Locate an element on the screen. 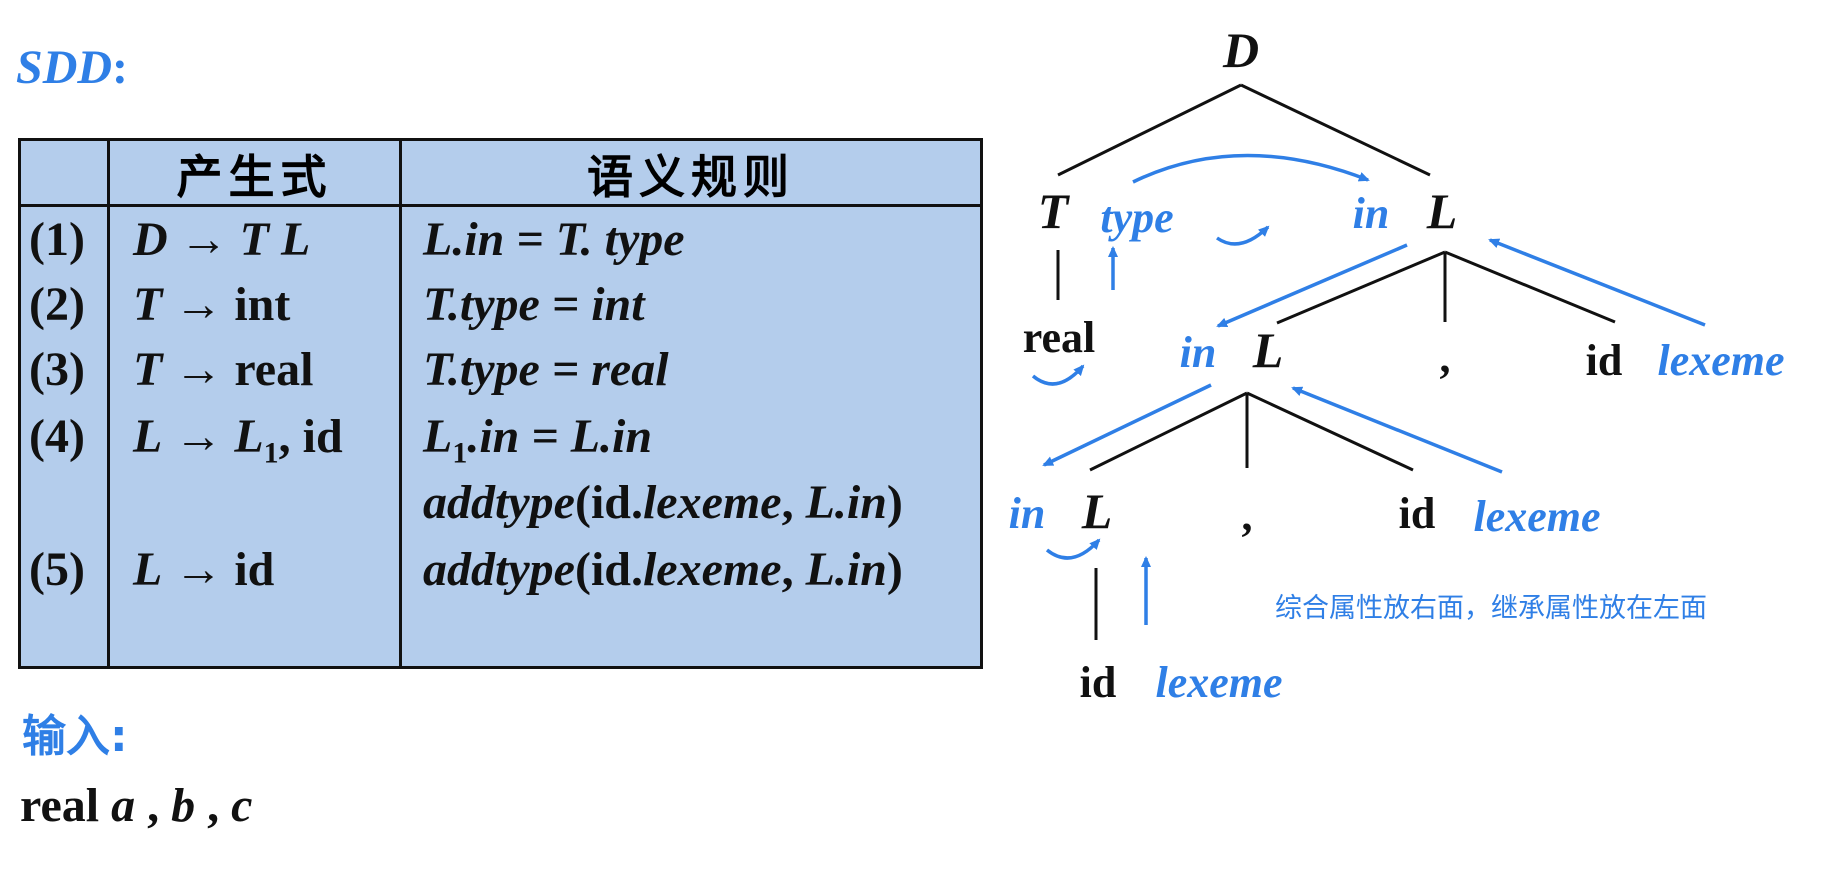  input-token: c is located at coordinates (242, 805).